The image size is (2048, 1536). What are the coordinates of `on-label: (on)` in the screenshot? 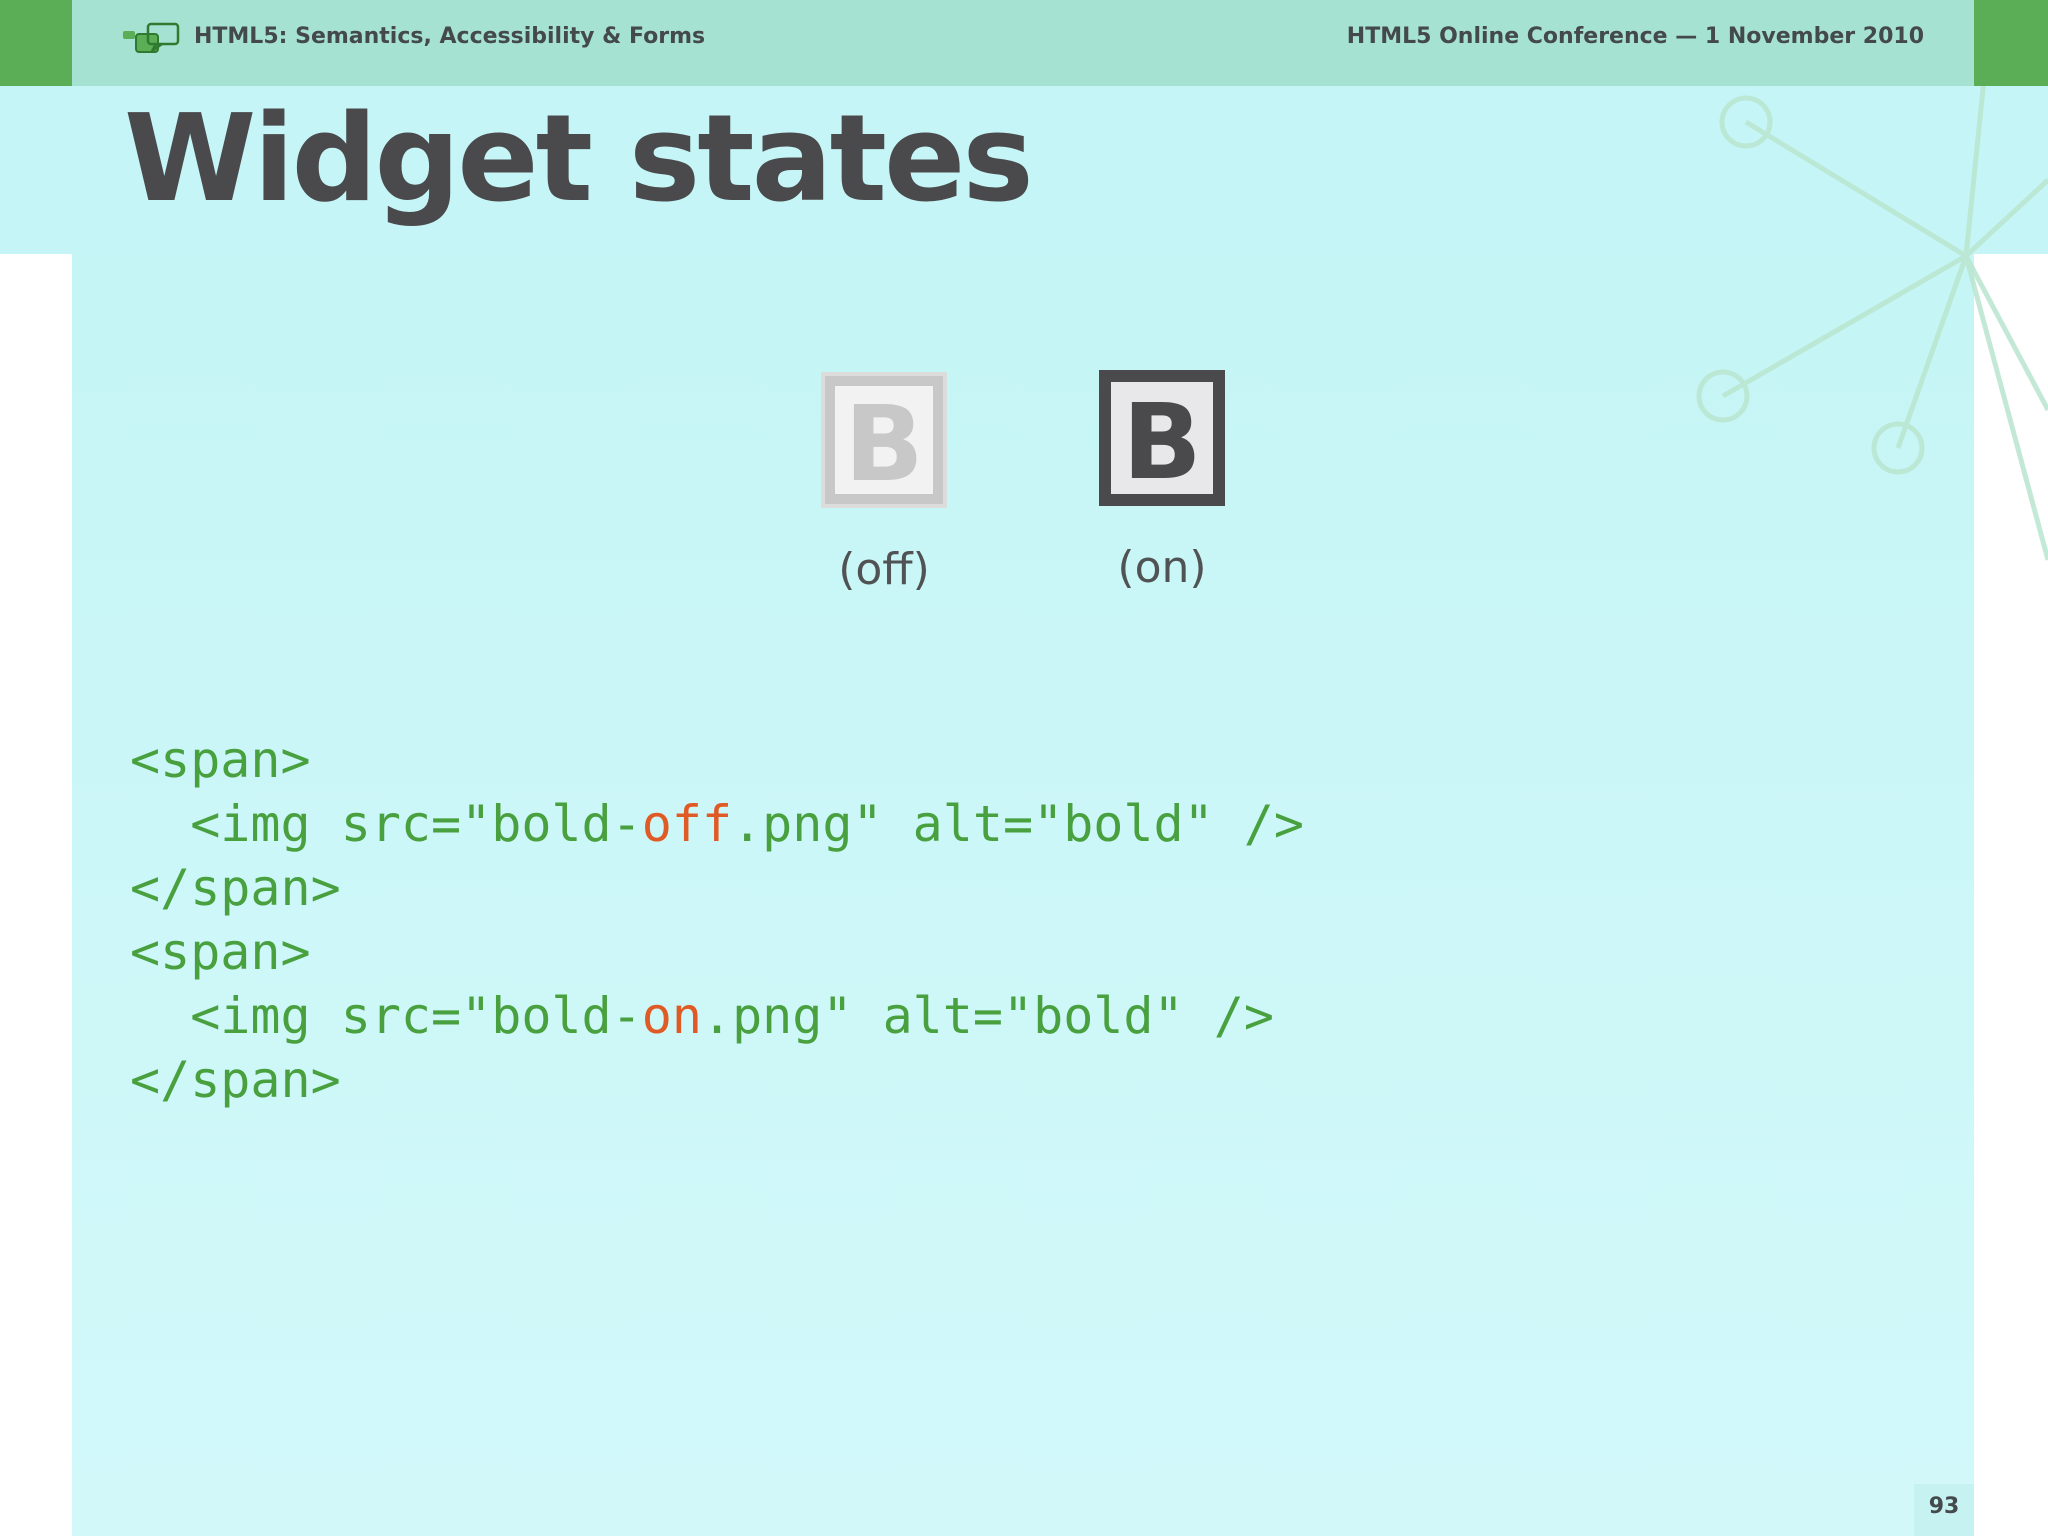 It's located at (1162, 567).